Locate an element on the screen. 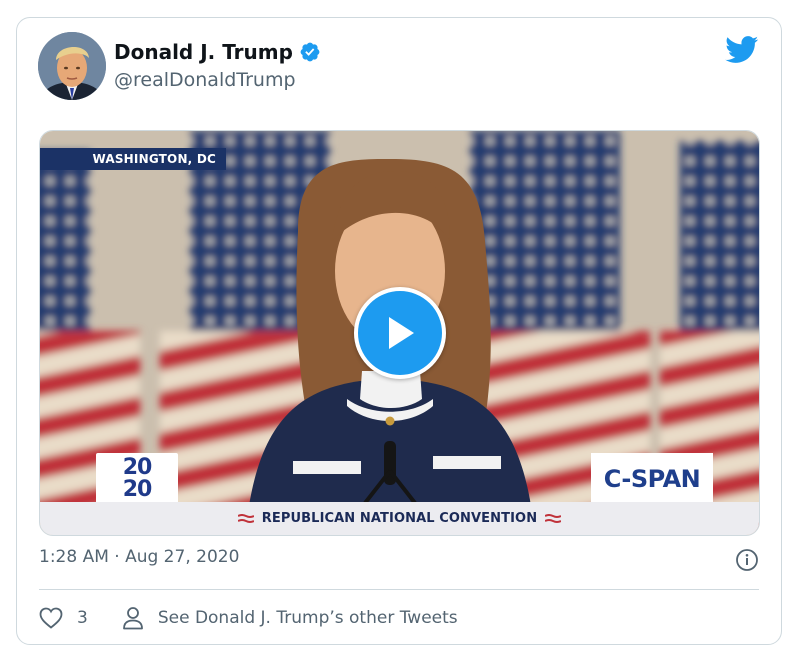  tweet-timestamp: 1:28 AM · Aug 27, 2020 is located at coordinates (139, 557).